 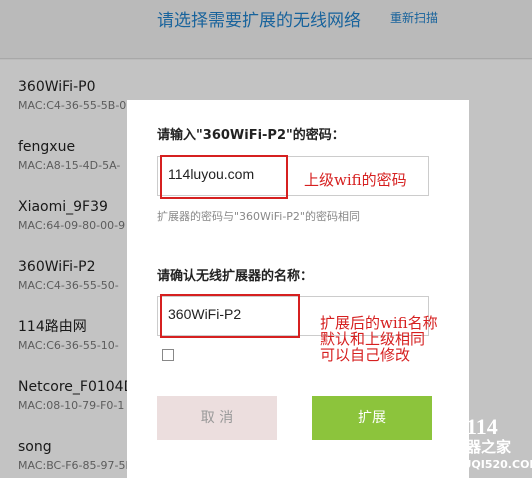 I want to click on password-label: 请输入"360WiFi-P2"的密码：, so click(x=251, y=135).